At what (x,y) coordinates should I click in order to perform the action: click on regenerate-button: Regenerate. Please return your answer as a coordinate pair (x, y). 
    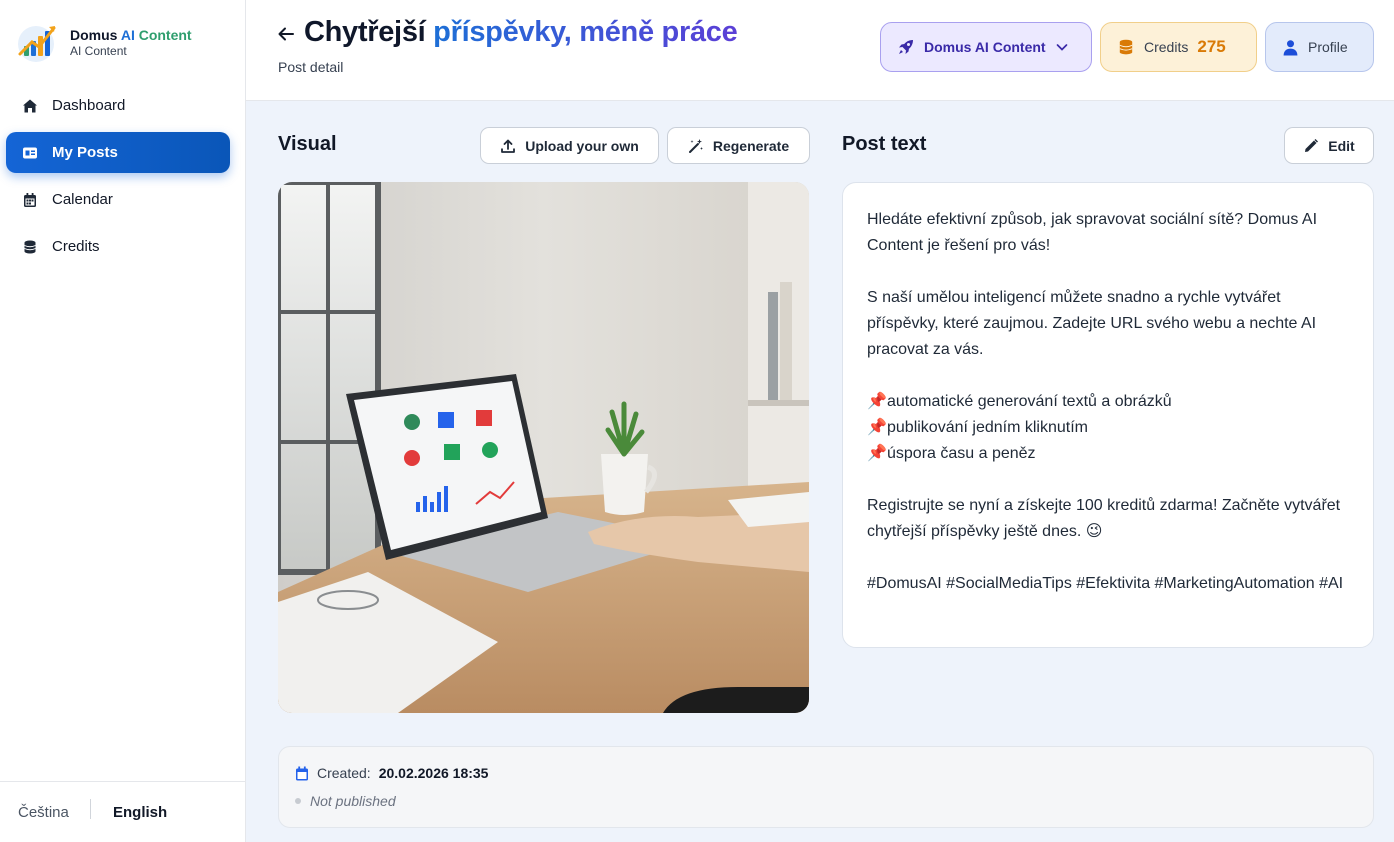
    Looking at the image, I should click on (738, 145).